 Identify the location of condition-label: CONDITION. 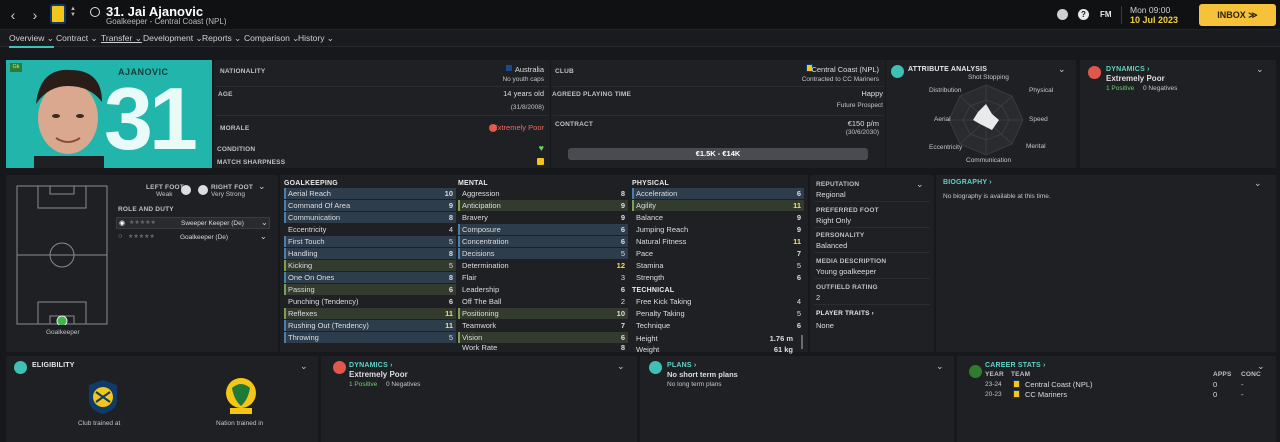
(236, 149).